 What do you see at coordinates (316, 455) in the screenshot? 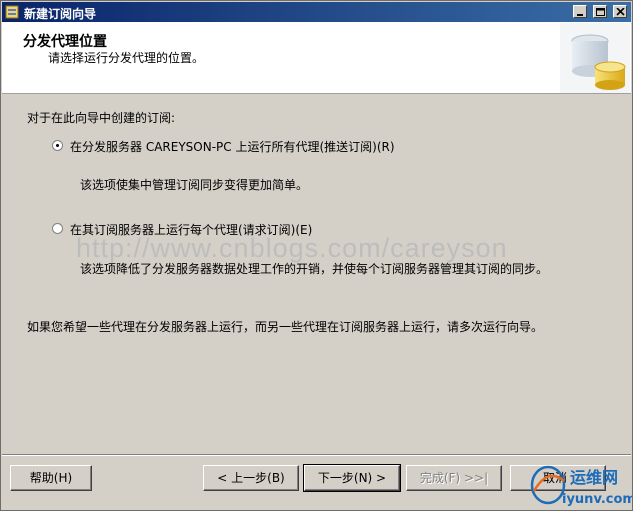
I see `footer-divider` at bounding box center [316, 455].